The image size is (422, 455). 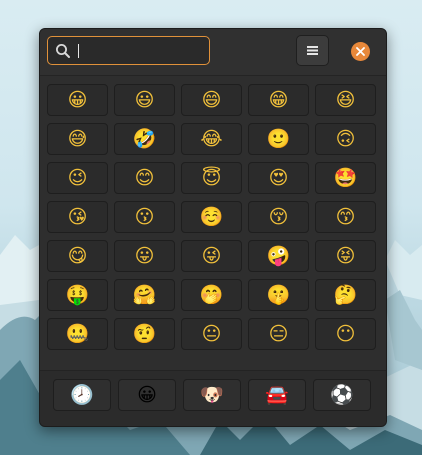 I want to click on smileys-category-icon: 😀, so click(x=147, y=394).